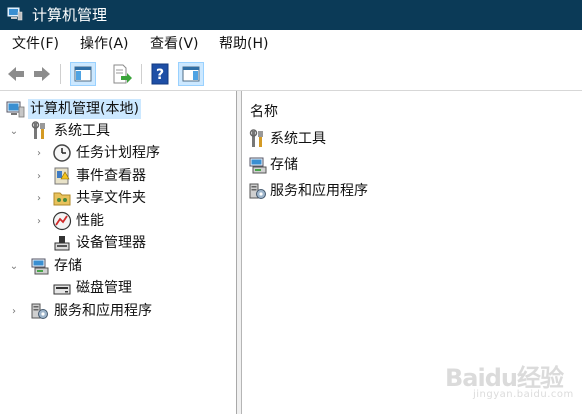 This screenshot has width=582, height=414. What do you see at coordinates (83, 74) in the screenshot?
I see `show-hide-console-tree-icon` at bounding box center [83, 74].